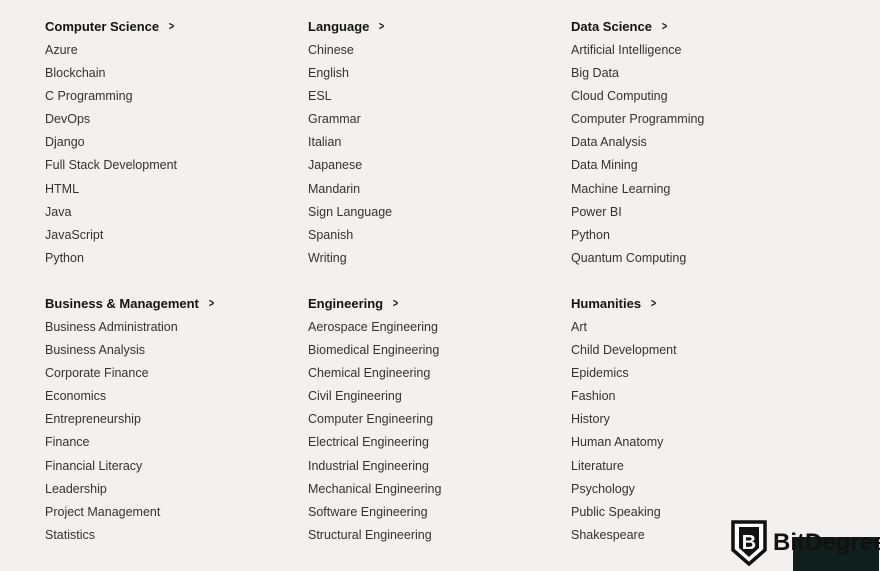 This screenshot has width=880, height=571. What do you see at coordinates (696, 327) in the screenshot?
I see `category-item-link: Art` at bounding box center [696, 327].